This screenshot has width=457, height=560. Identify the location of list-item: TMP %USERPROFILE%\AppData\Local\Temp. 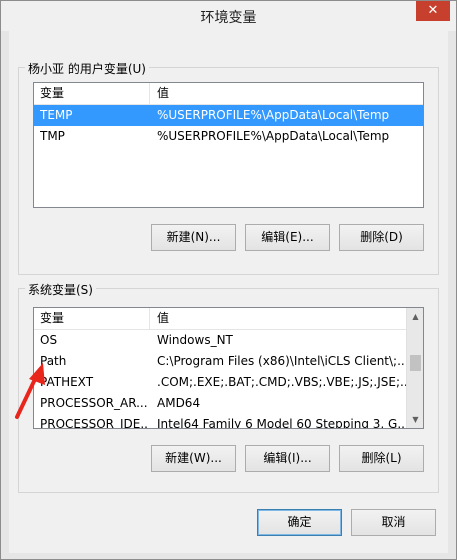
(228, 136).